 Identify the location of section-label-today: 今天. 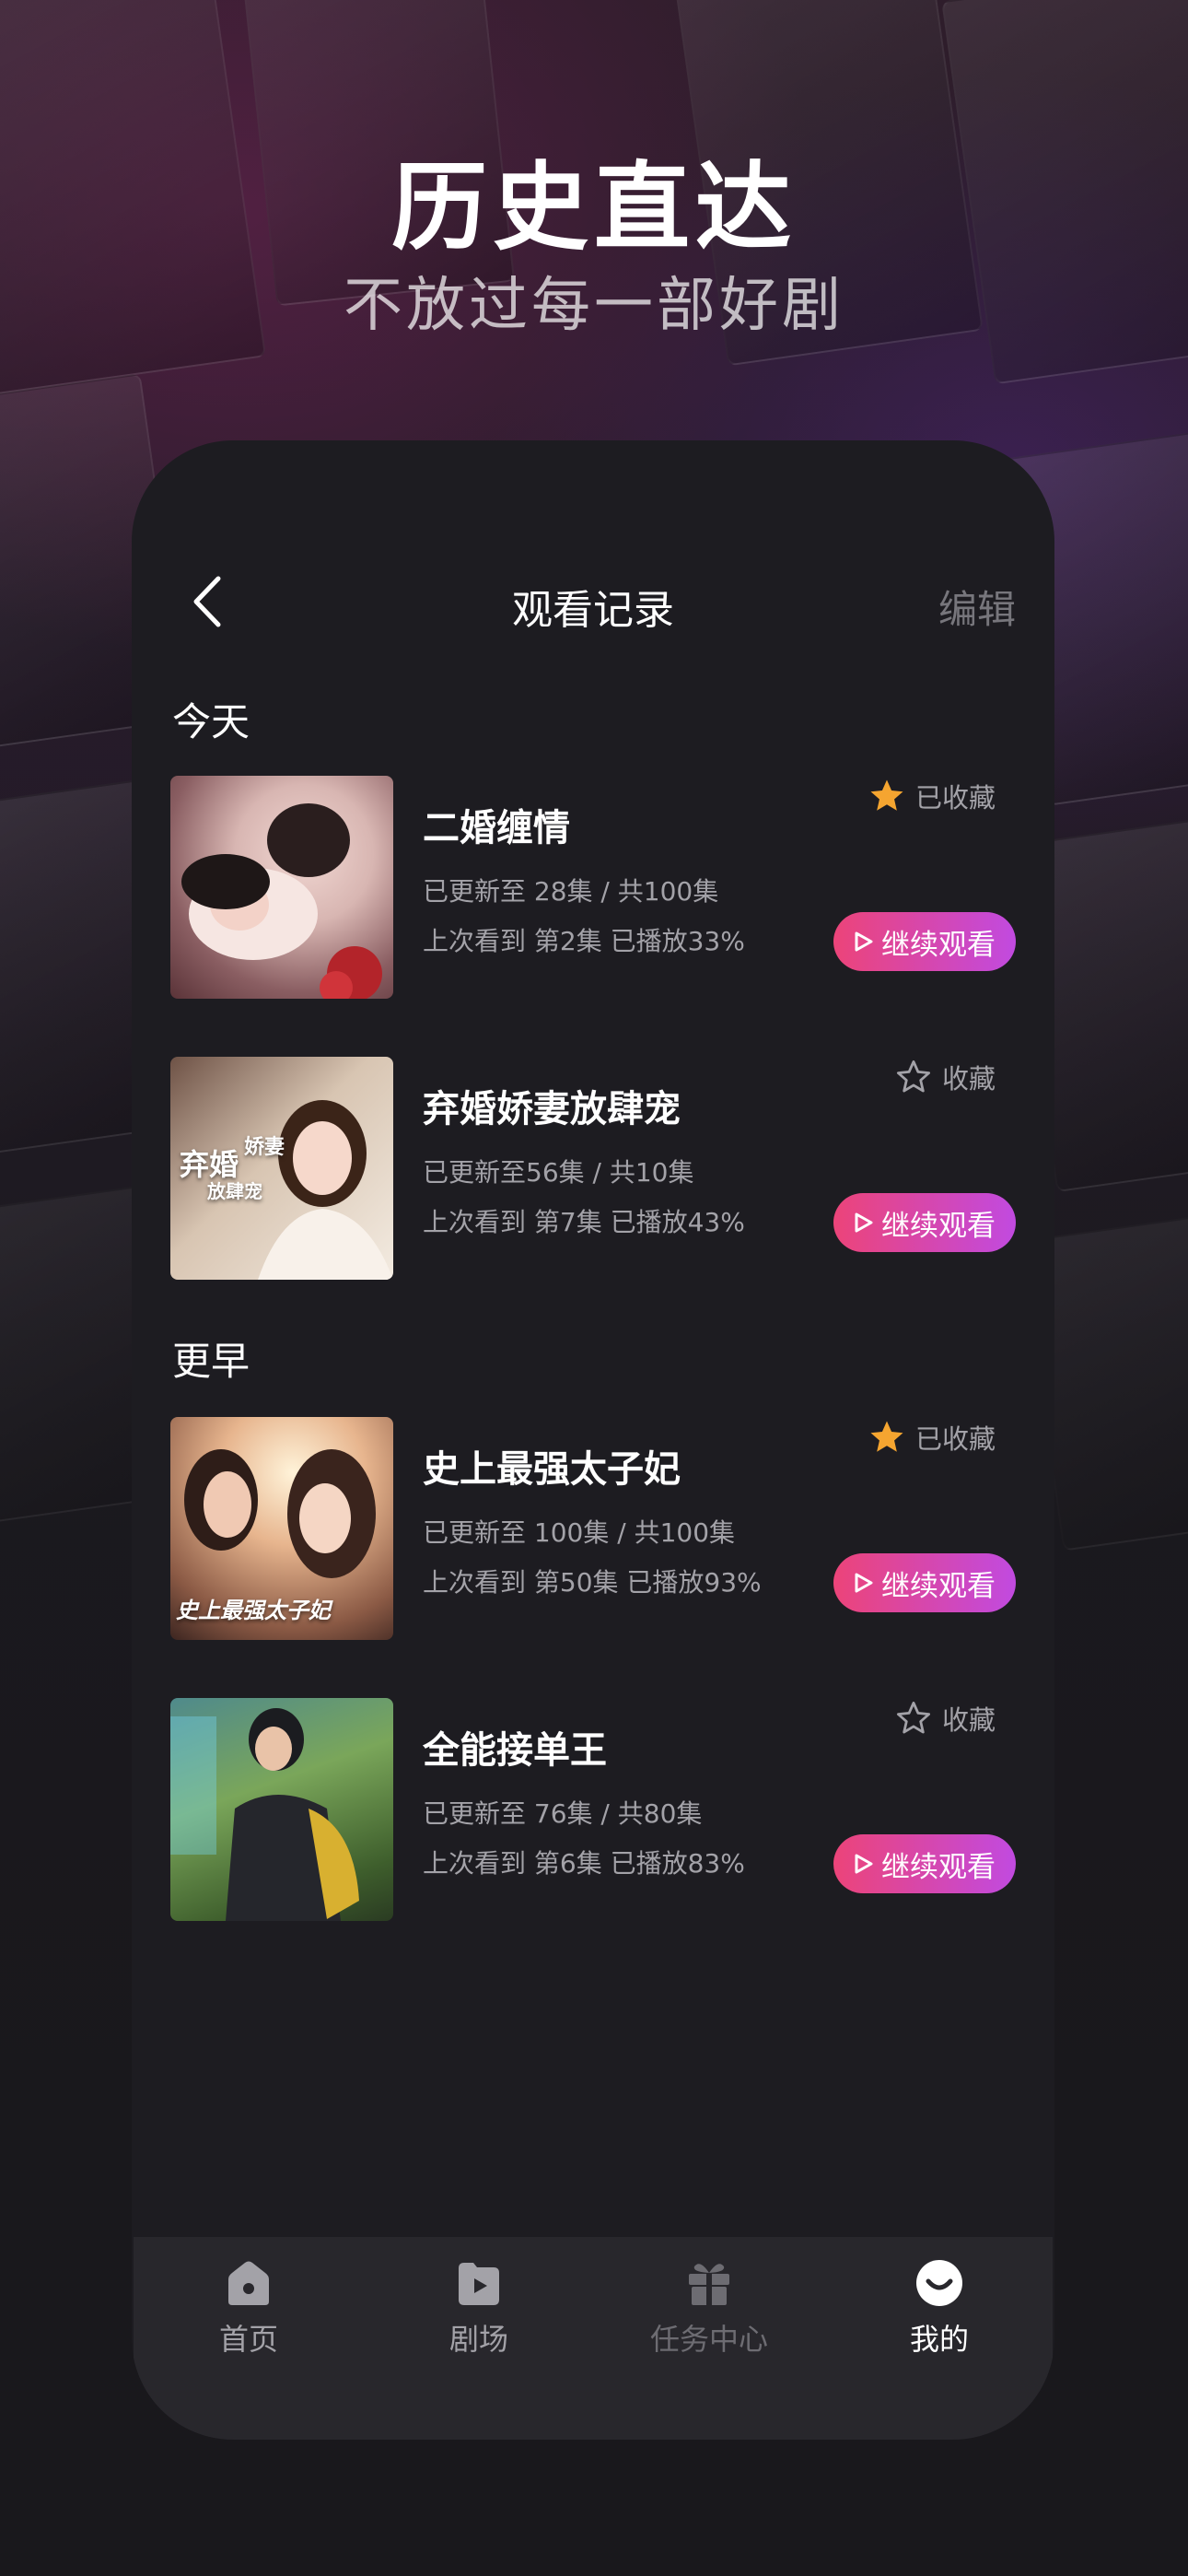
(211, 721).